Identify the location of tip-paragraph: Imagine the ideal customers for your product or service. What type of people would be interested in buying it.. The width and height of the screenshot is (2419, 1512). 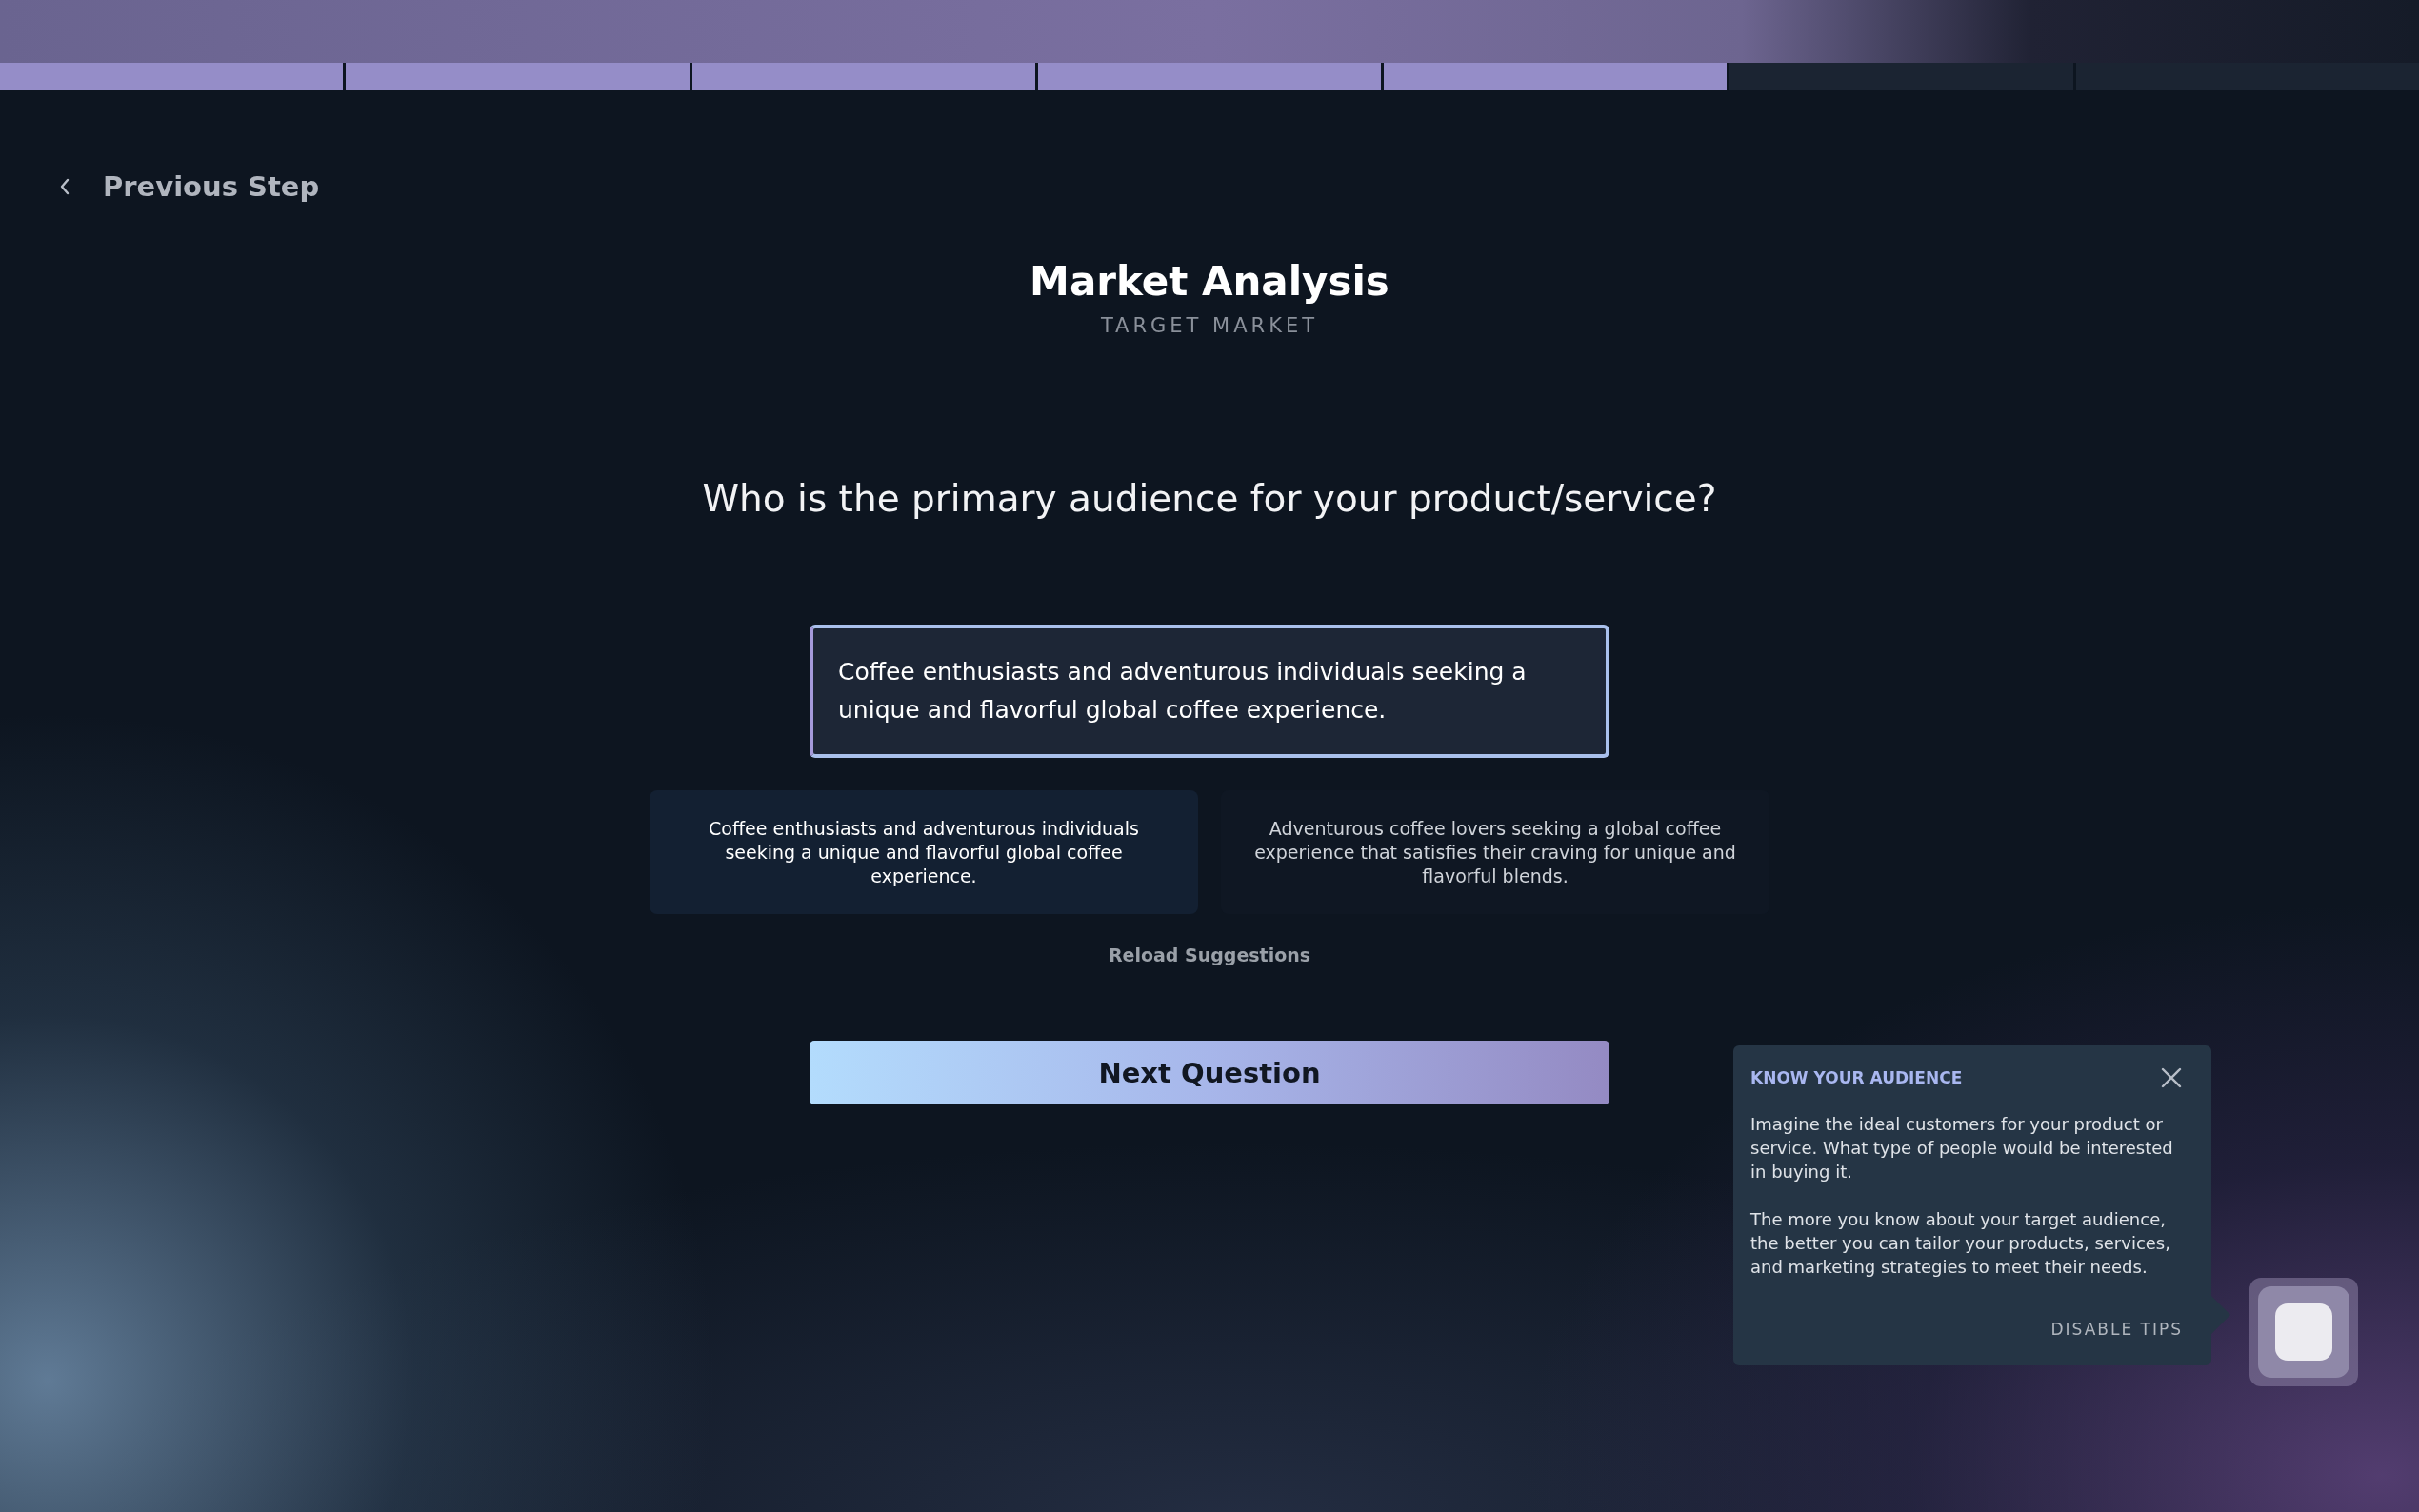
(1962, 1148).